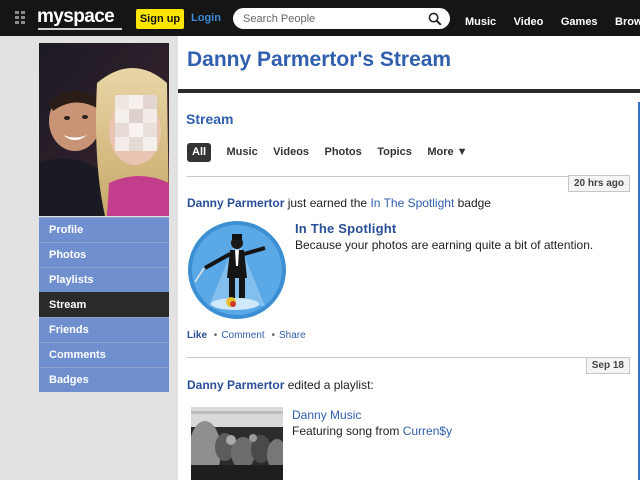  I want to click on nav-video-link: Video, so click(529, 22).